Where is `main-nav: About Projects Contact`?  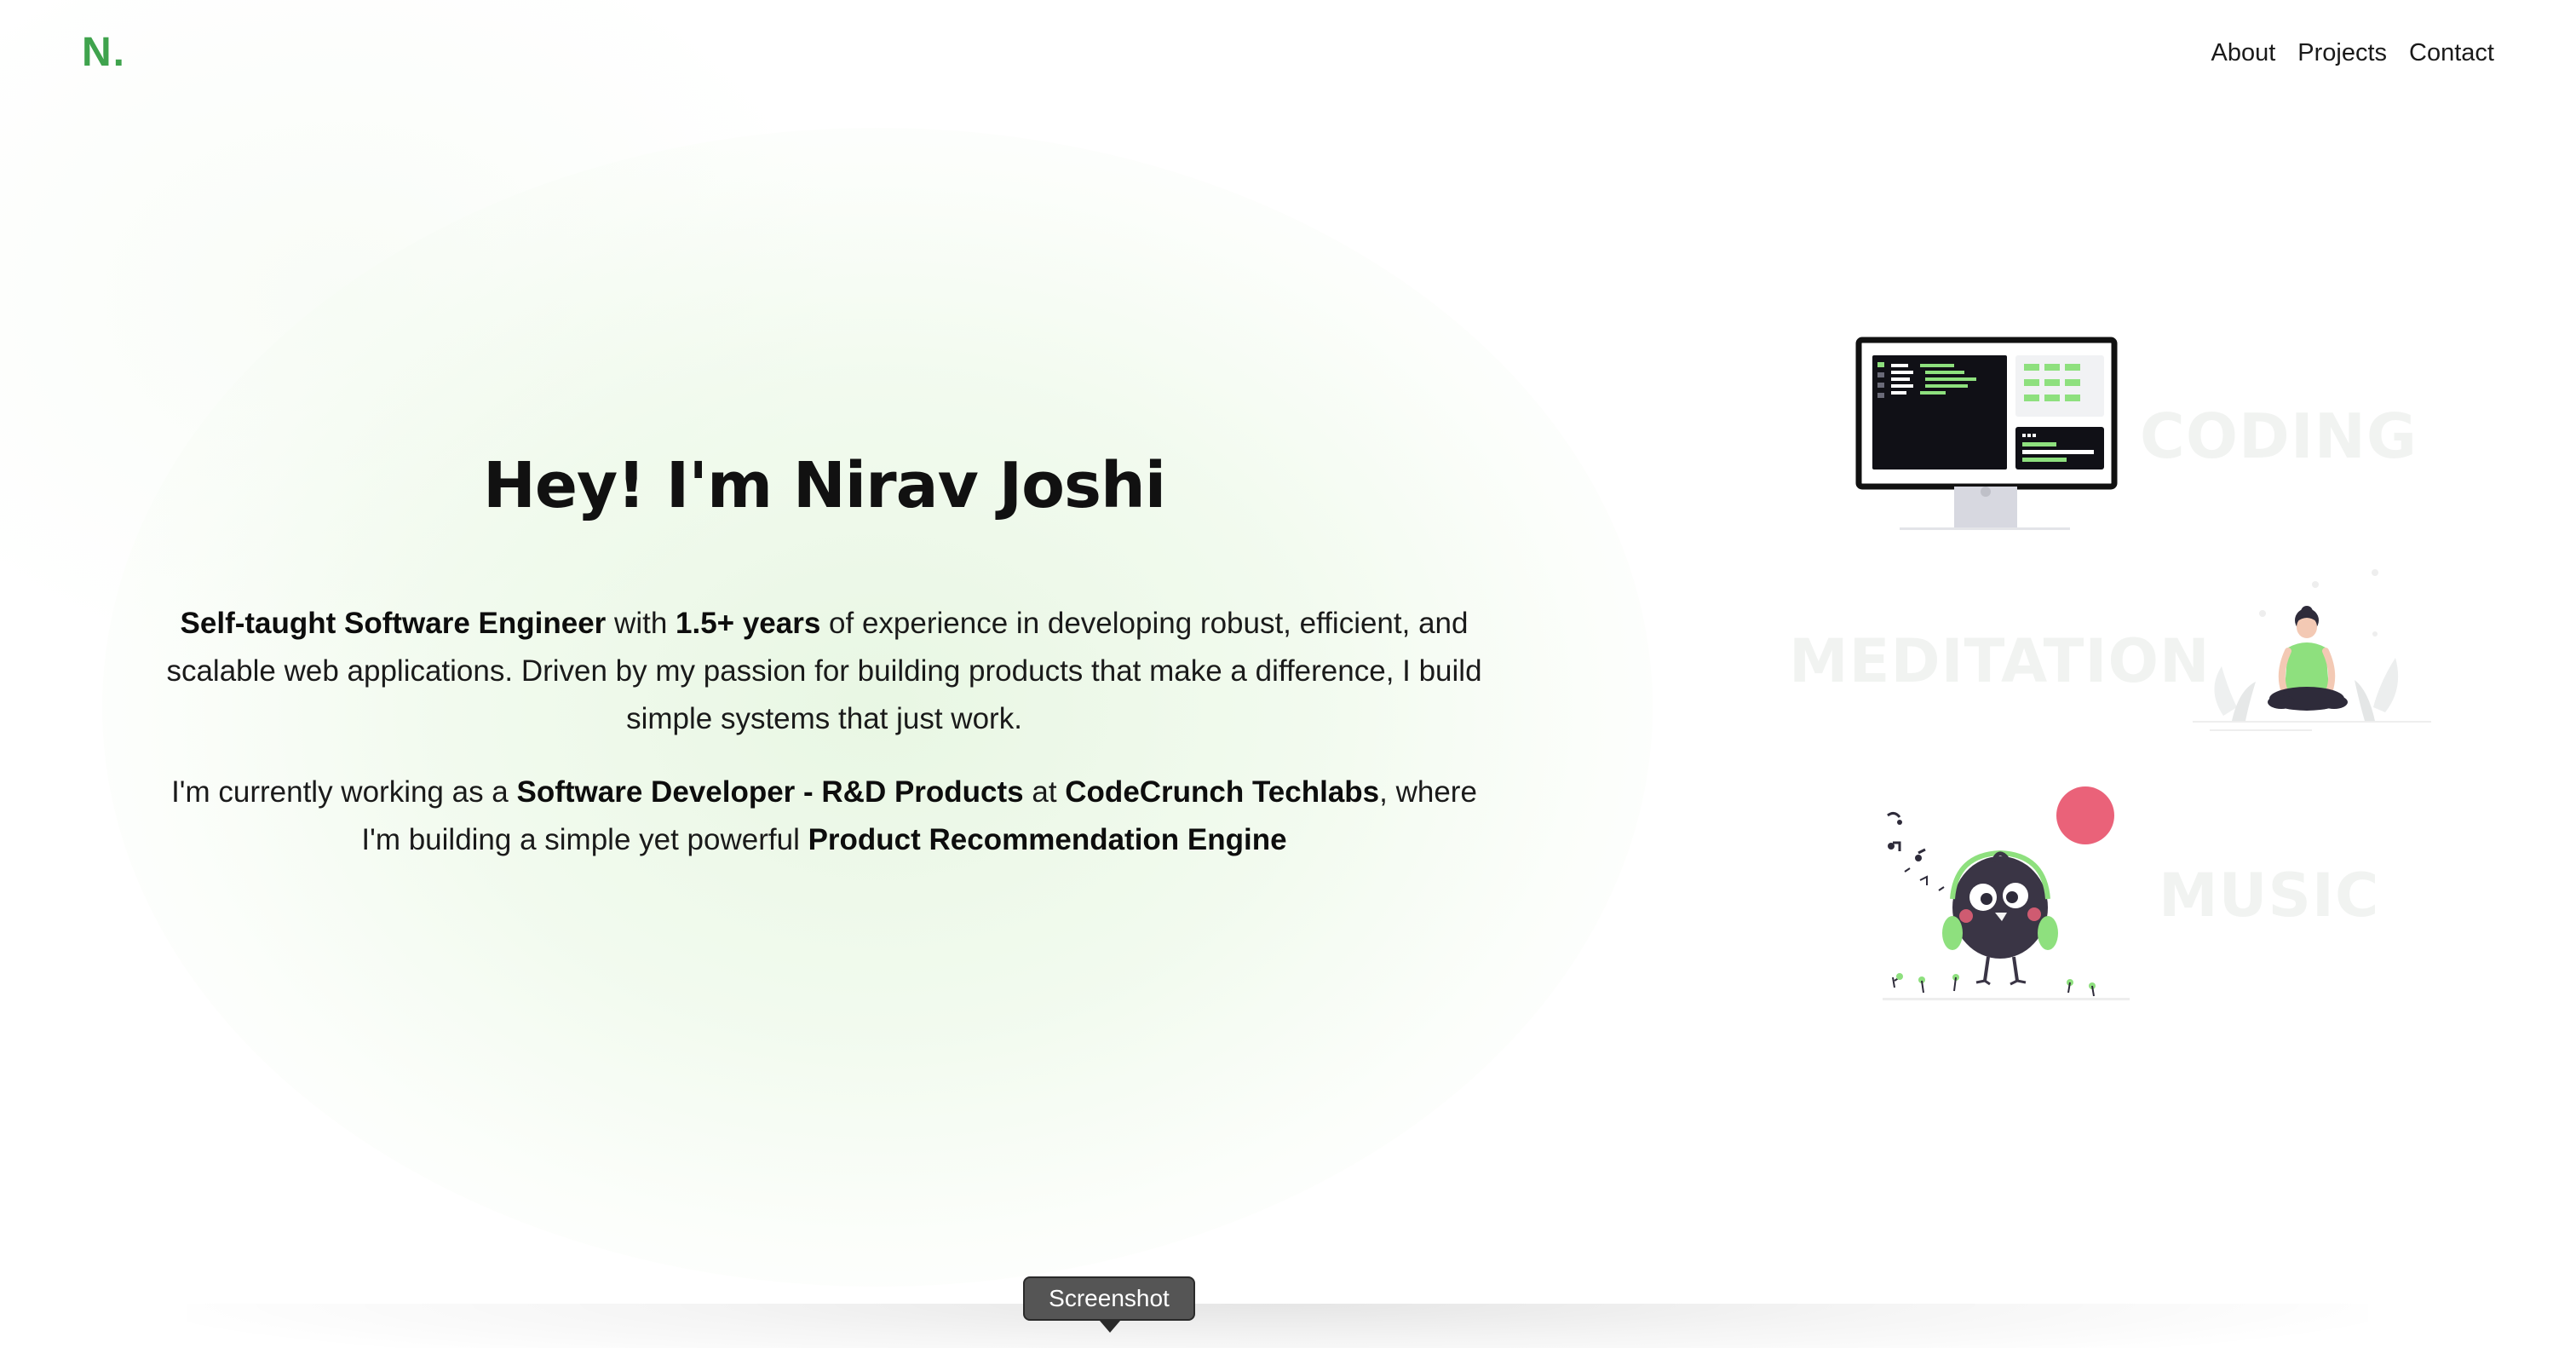 main-nav: About Projects Contact is located at coordinates (2353, 53).